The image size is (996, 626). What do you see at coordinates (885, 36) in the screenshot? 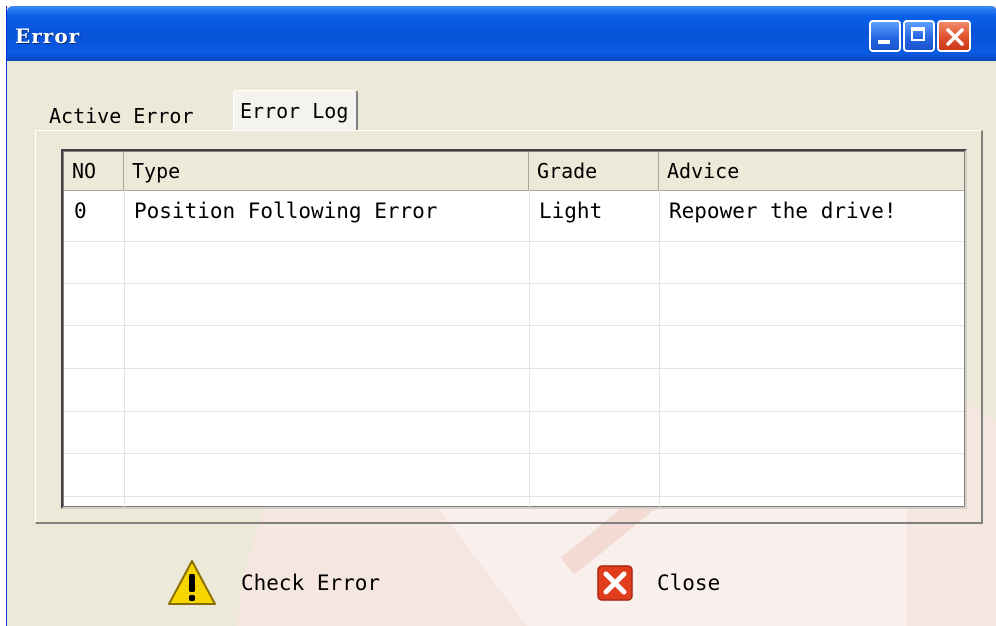
I see `minimize-button` at bounding box center [885, 36].